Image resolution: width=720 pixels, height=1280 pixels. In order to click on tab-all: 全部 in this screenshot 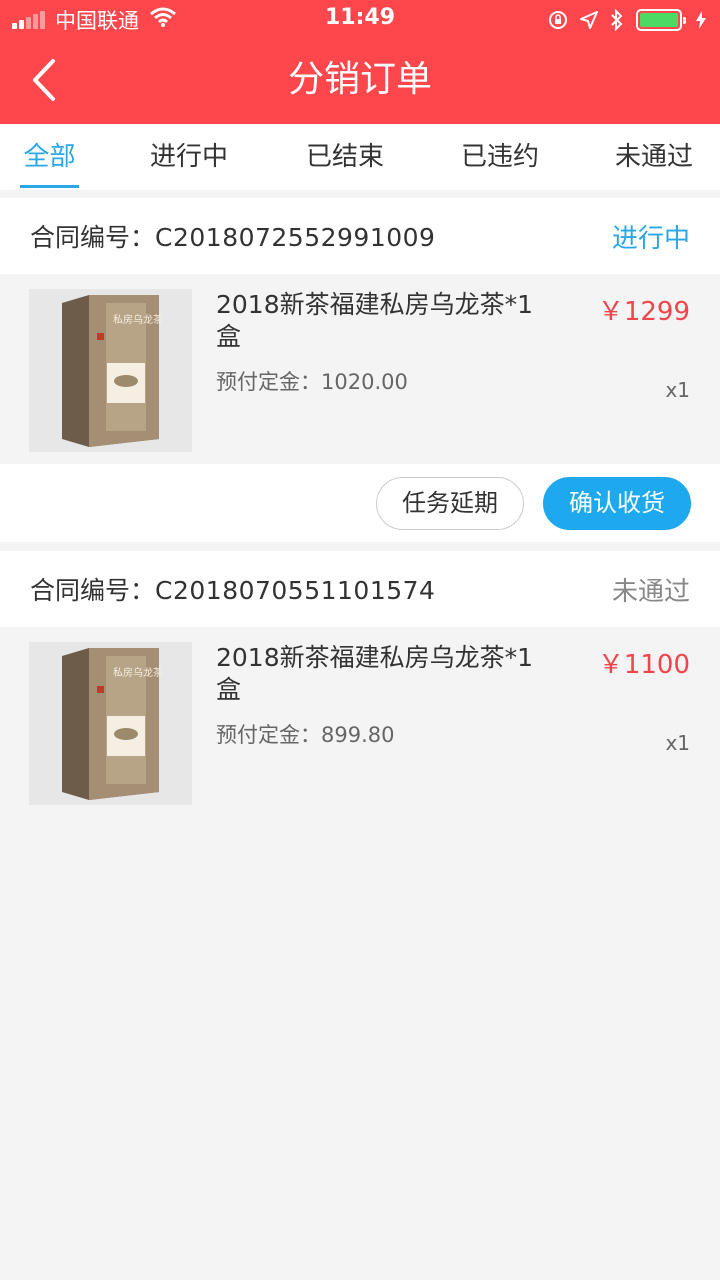, I will do `click(49, 157)`.